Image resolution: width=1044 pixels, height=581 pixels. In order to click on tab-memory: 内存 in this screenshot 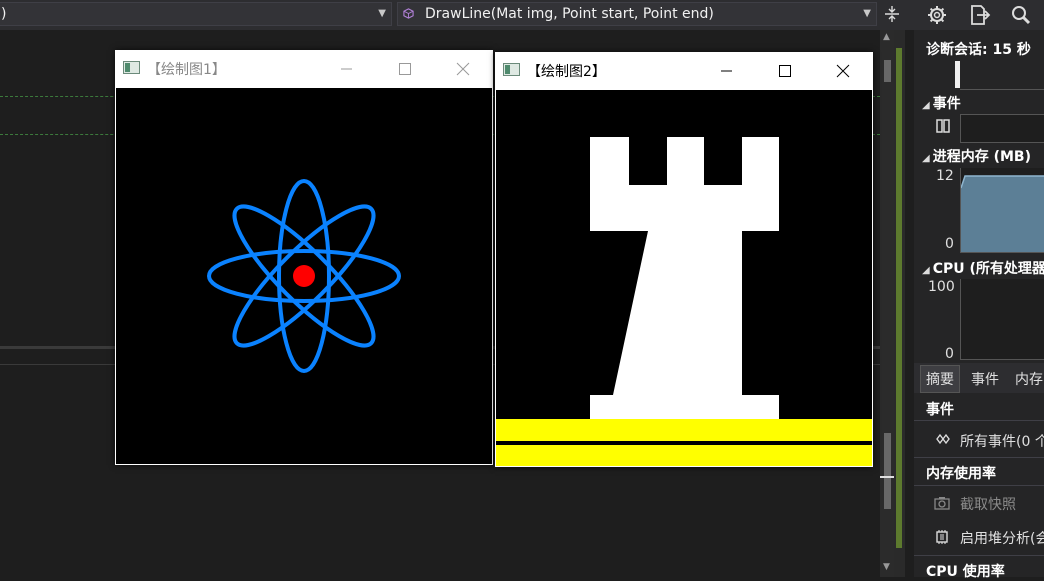, I will do `click(1029, 379)`.